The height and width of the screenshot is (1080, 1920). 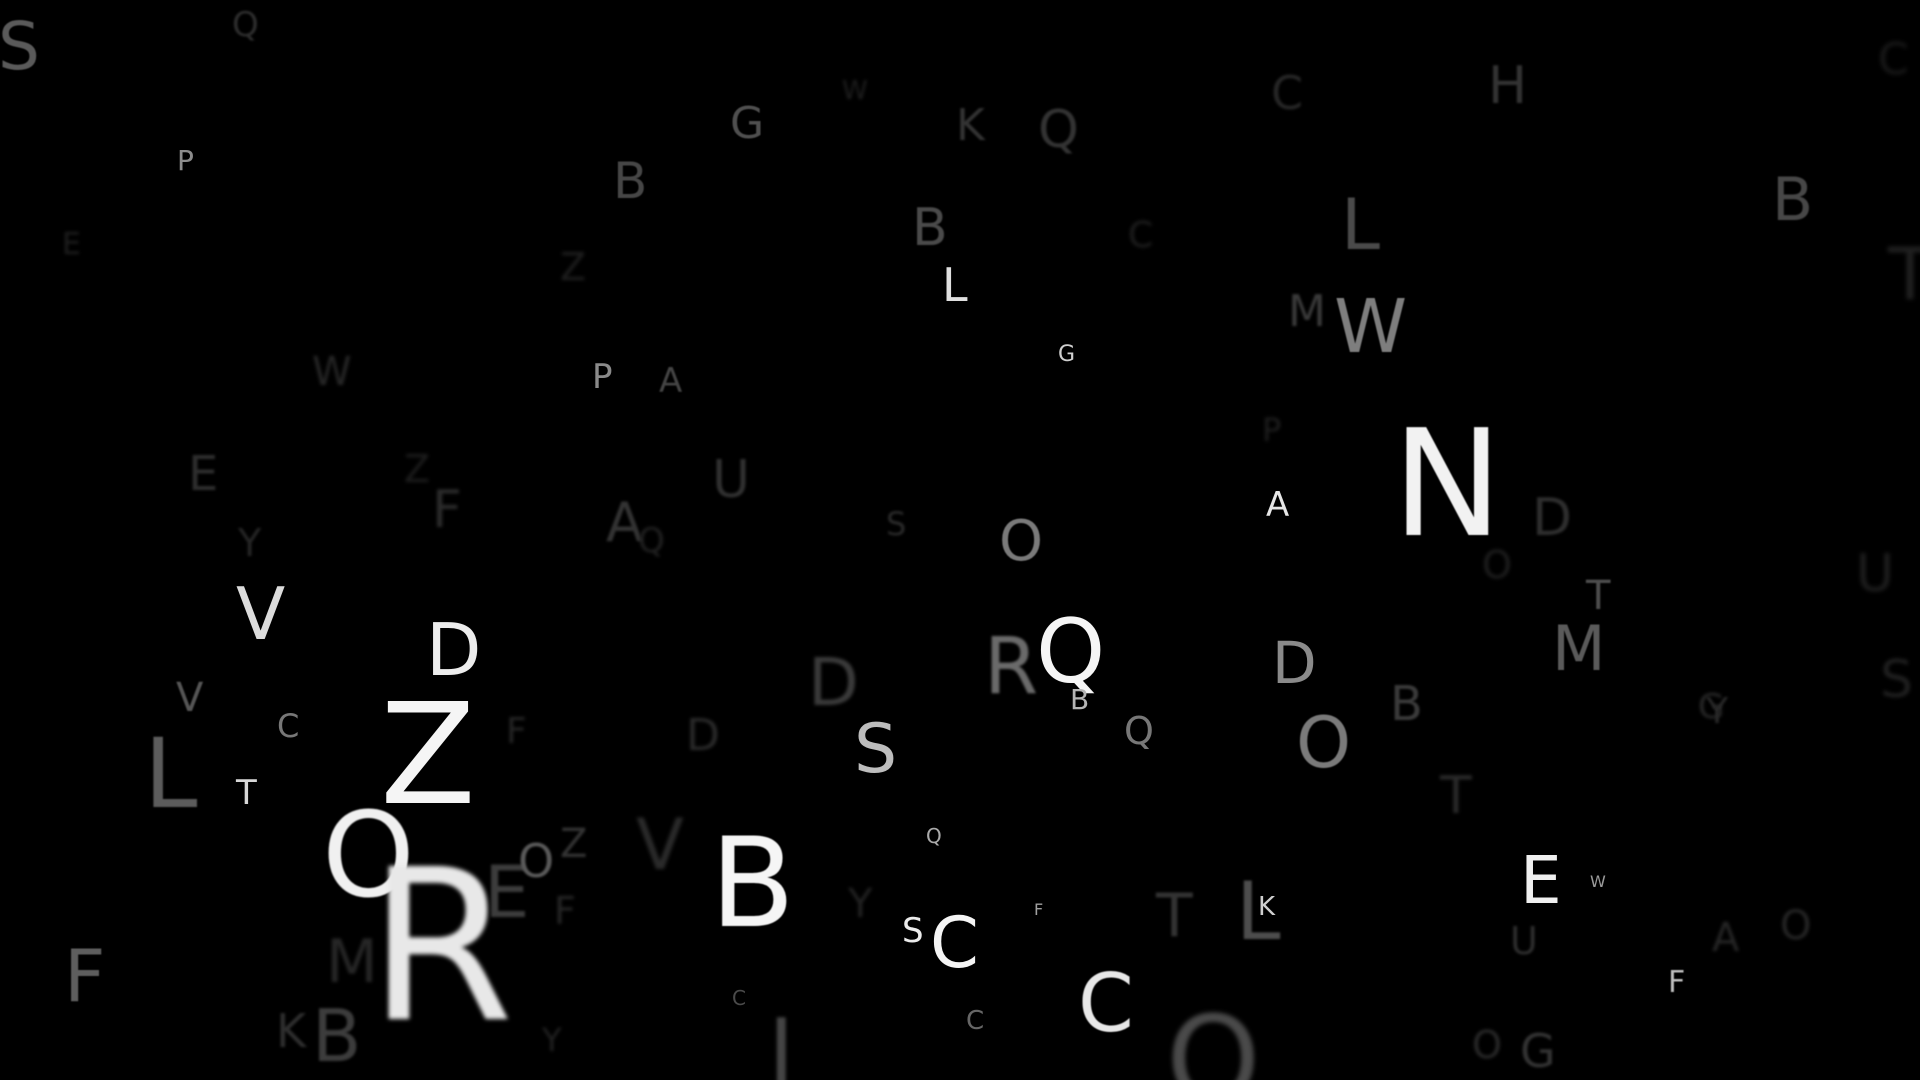 What do you see at coordinates (1011, 667) in the screenshot?
I see `letter-R: R` at bounding box center [1011, 667].